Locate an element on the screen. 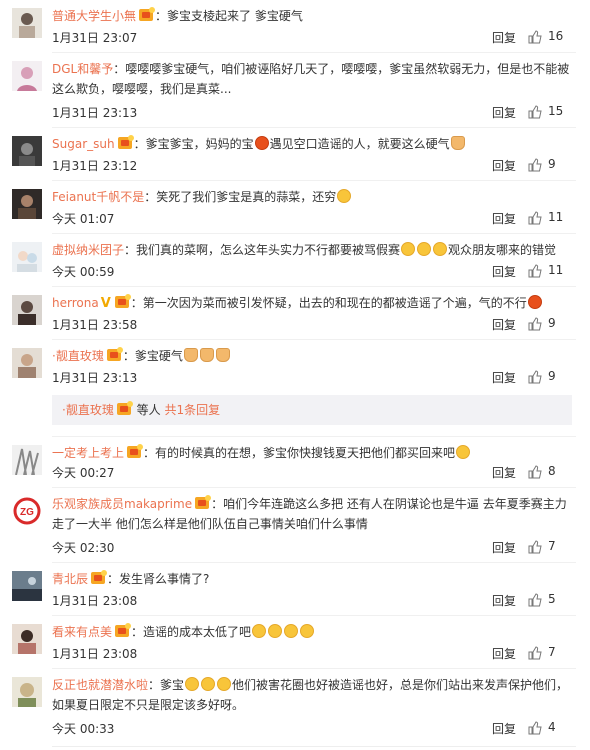 The height and width of the screenshot is (750, 590). timestamp: 1月31日 23:12 is located at coordinates (95, 166).